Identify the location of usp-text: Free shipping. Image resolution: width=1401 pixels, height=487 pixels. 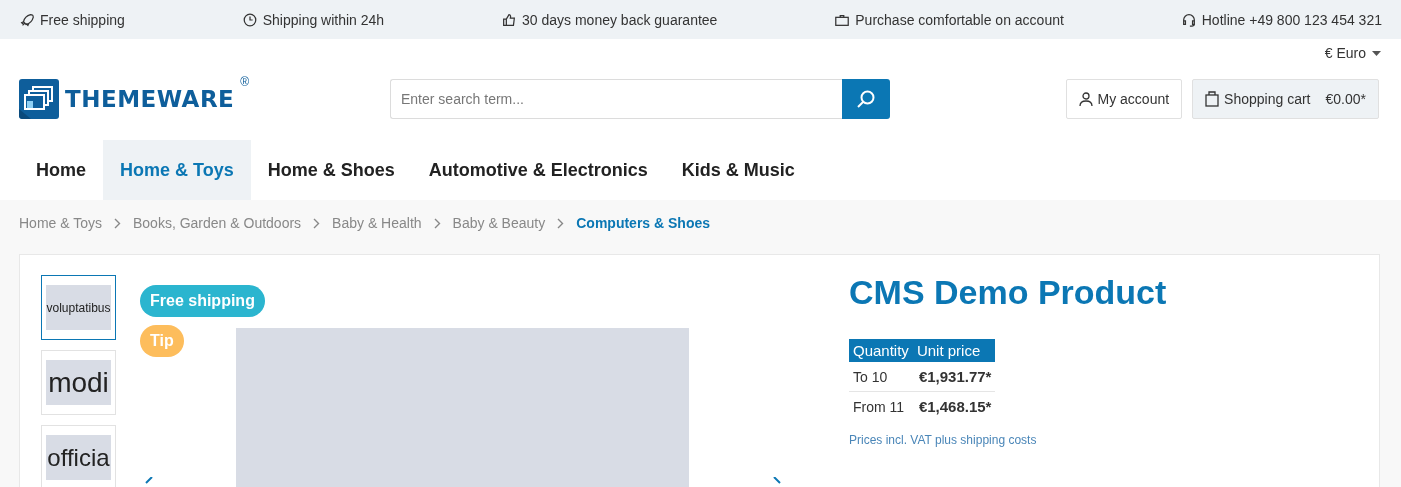
(82, 19).